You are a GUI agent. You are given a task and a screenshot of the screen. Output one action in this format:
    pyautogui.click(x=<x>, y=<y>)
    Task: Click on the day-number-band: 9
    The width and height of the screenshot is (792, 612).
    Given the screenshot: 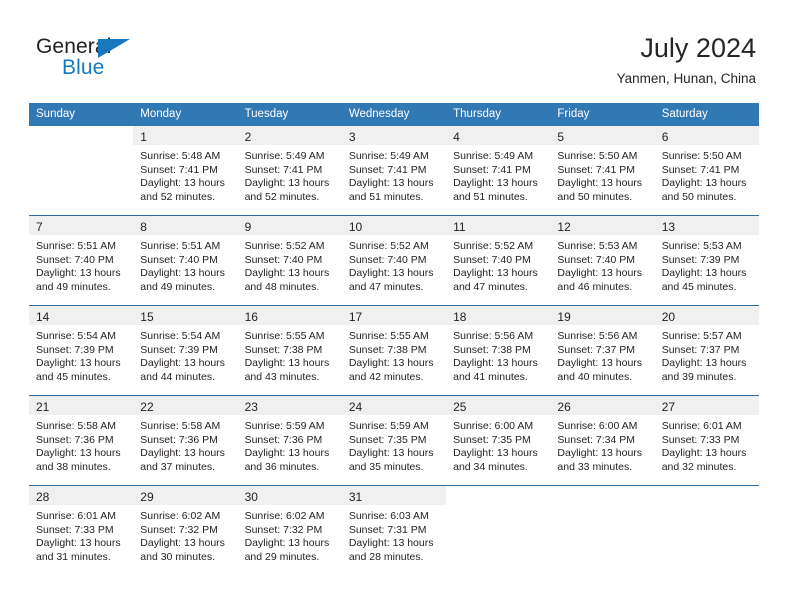 What is the action you would take?
    pyautogui.click(x=289, y=225)
    